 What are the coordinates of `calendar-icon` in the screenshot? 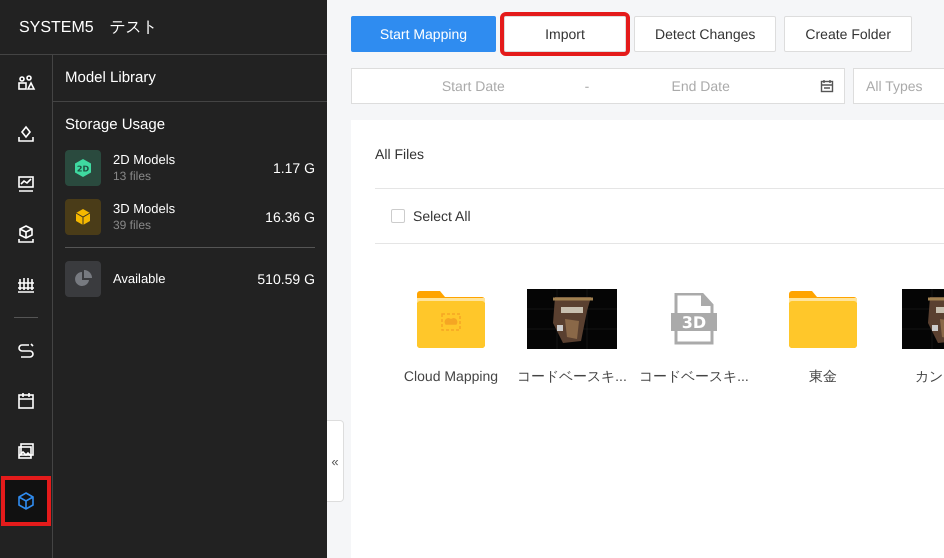 It's located at (827, 86).